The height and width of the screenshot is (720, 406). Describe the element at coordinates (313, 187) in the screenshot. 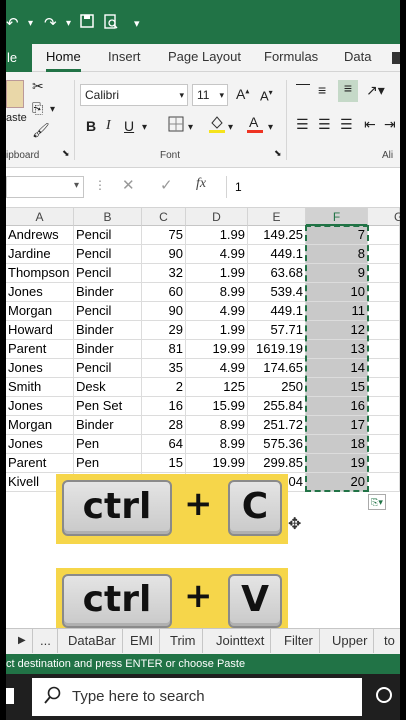

I see `formula-input: 1` at that location.